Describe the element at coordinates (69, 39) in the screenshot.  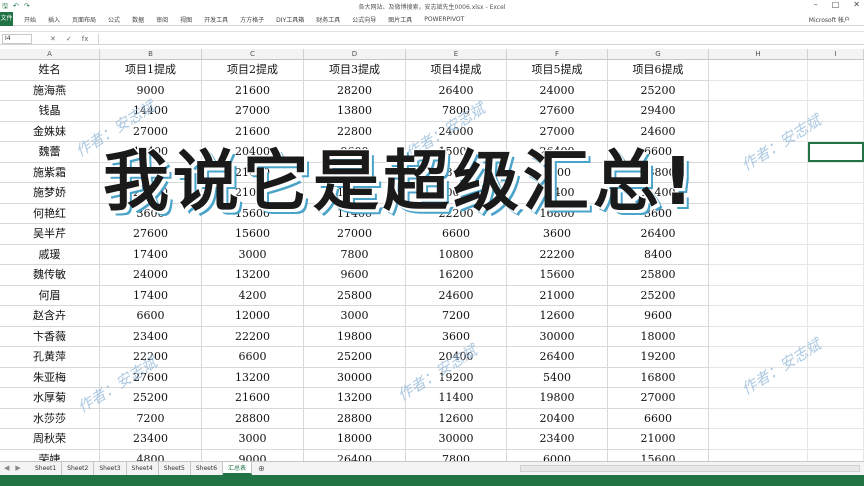
I see `confirm-icon: ✓` at that location.